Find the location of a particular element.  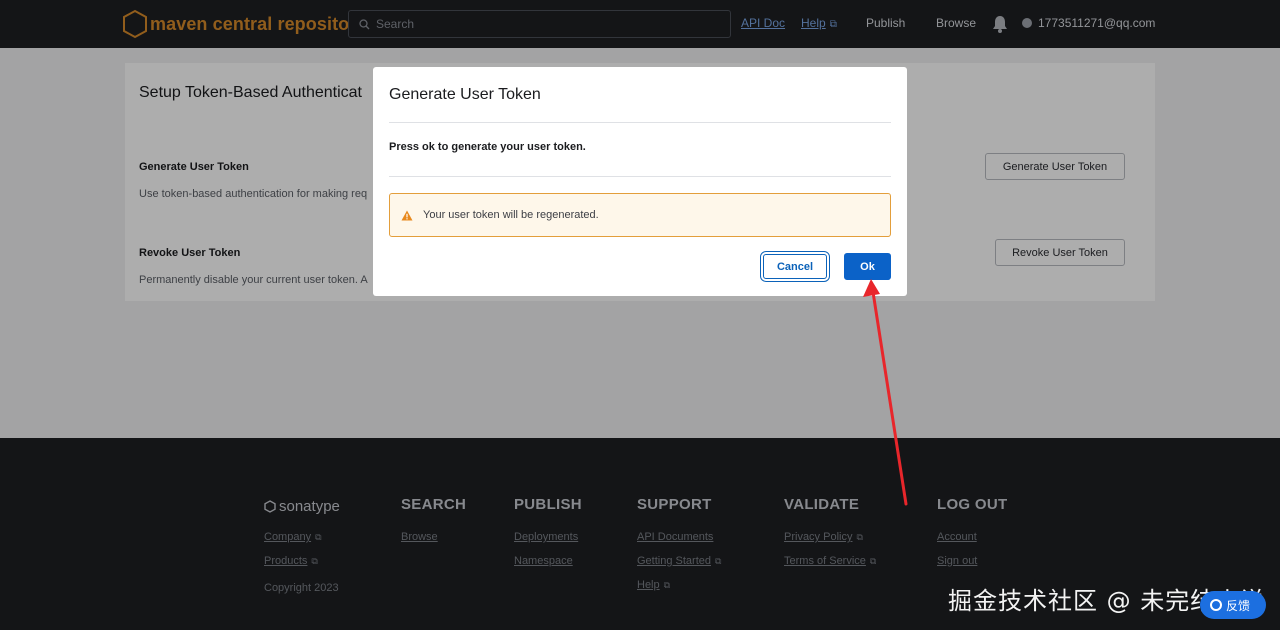

warning-triangle-icon is located at coordinates (407, 215).